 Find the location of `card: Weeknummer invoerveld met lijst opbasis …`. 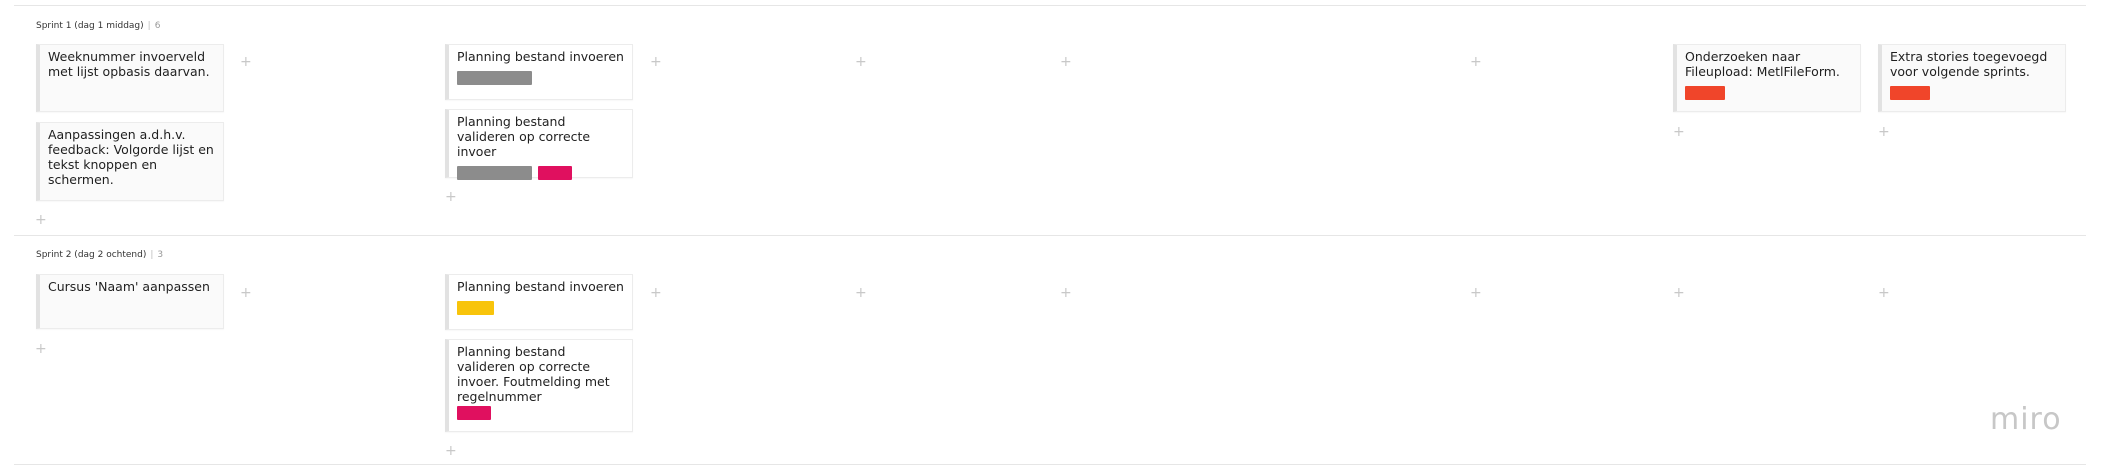

card: Weeknummer invoerveld met lijst opbasis … is located at coordinates (130, 78).